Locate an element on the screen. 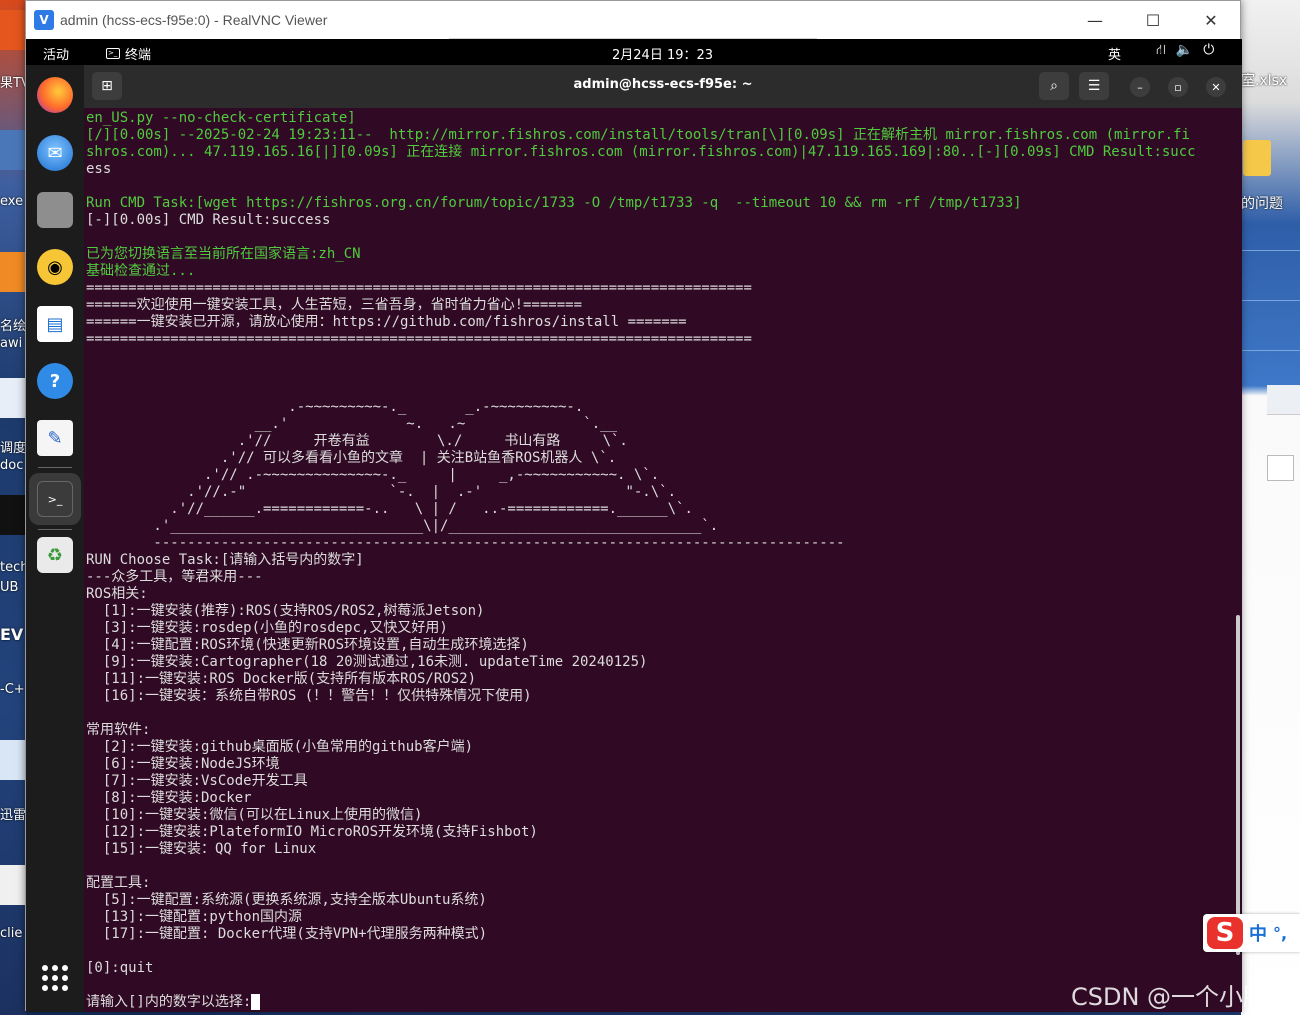 This screenshot has height=1015, width=1300. terminal-line: 常用软件: is located at coordinates (118, 730).